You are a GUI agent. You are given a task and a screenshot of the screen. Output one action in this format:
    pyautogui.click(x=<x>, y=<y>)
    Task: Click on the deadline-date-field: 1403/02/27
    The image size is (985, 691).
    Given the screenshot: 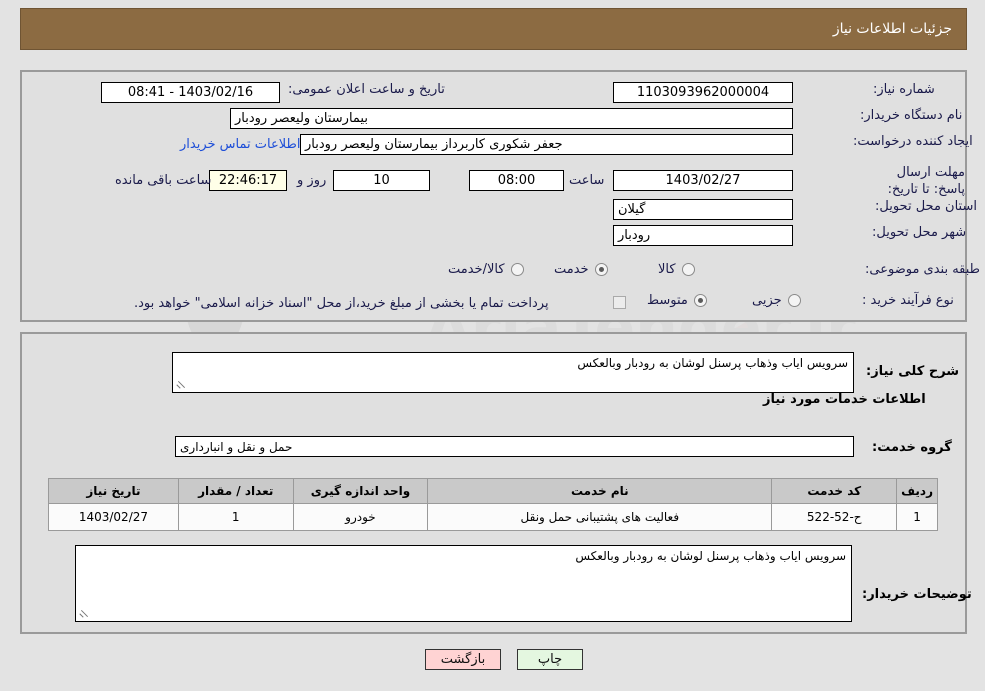 What is the action you would take?
    pyautogui.click(x=703, y=180)
    